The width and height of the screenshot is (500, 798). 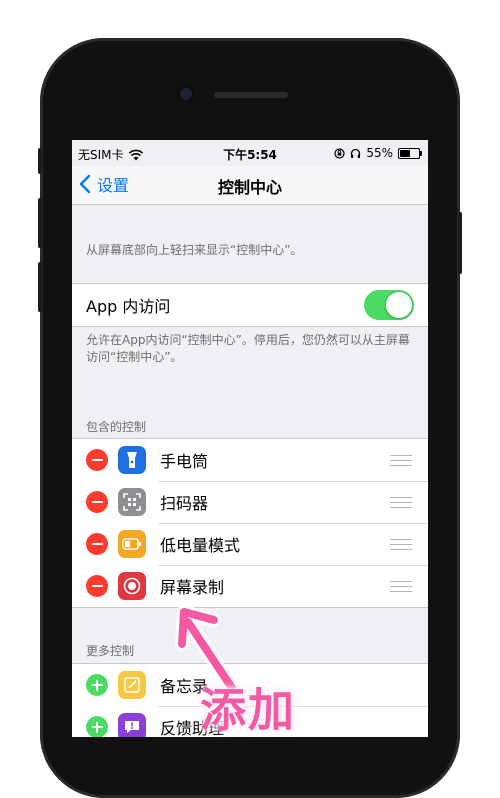 What do you see at coordinates (250, 153) in the screenshot?
I see `status-bar: 无SIM卡 下午5:54 55%` at bounding box center [250, 153].